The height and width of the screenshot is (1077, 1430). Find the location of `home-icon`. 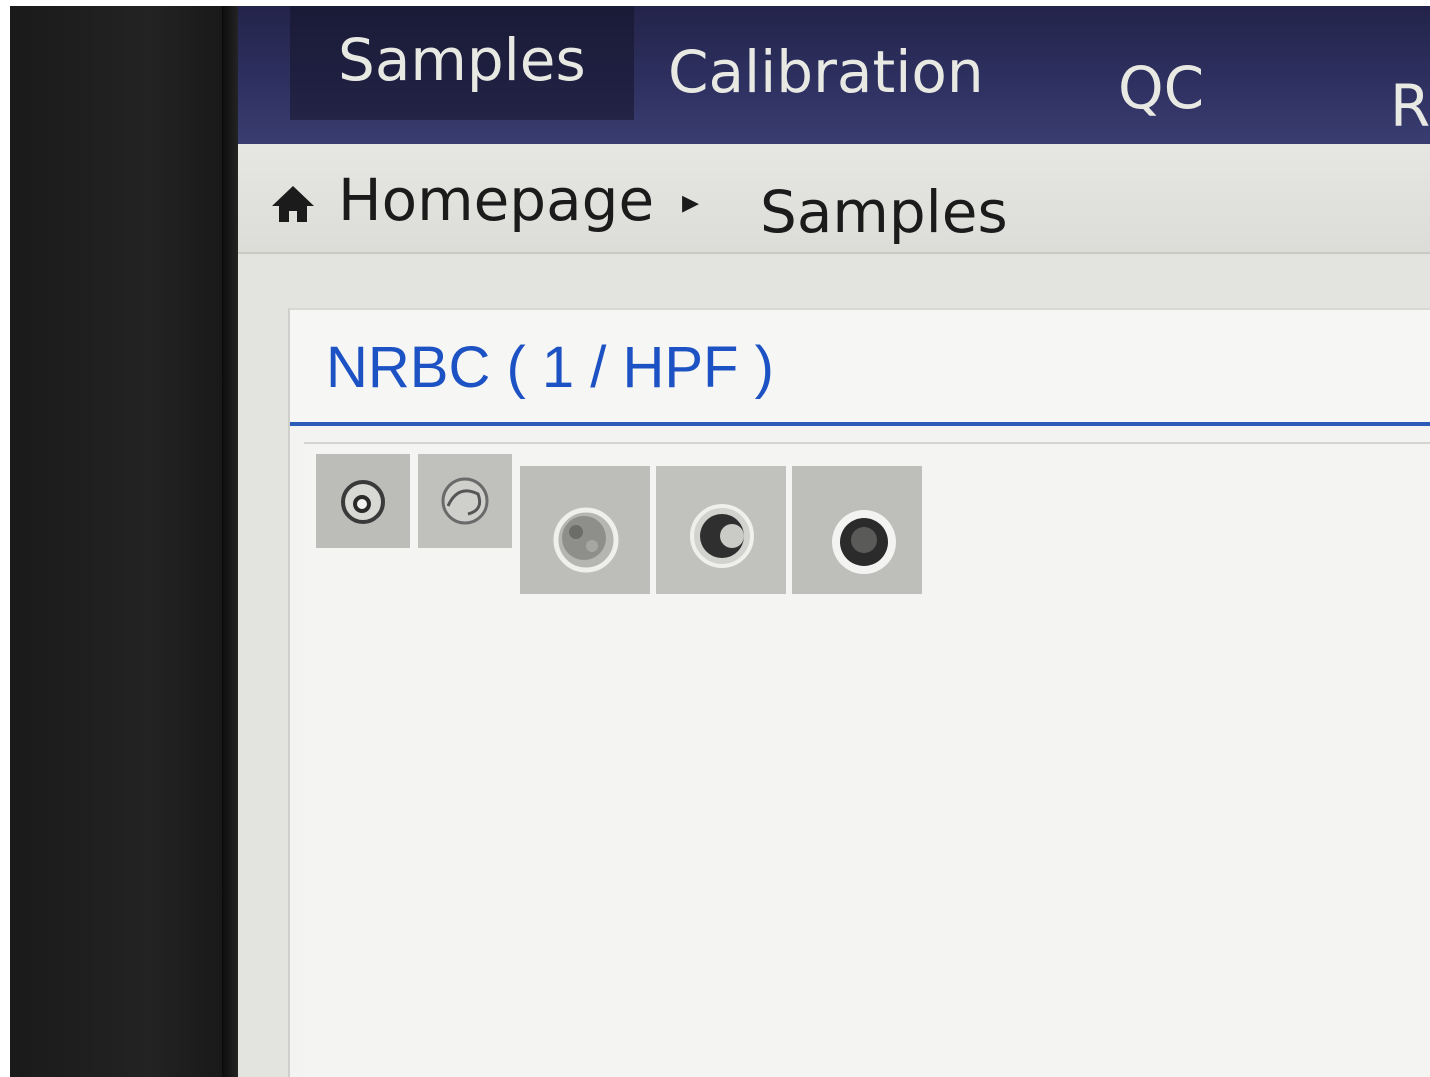

home-icon is located at coordinates (293, 204).